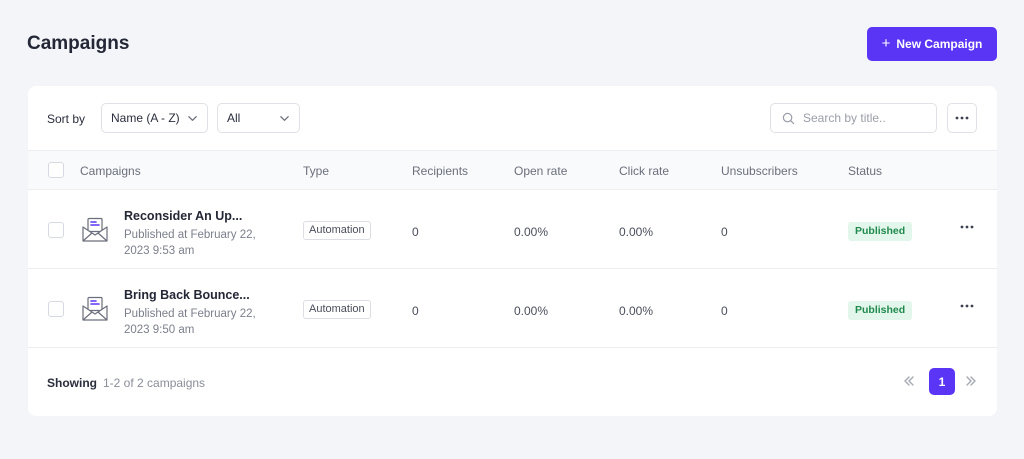 The image size is (1024, 459). Describe the element at coordinates (759, 171) in the screenshot. I see `column-header-unsubscribers: Unsubscribers` at that location.